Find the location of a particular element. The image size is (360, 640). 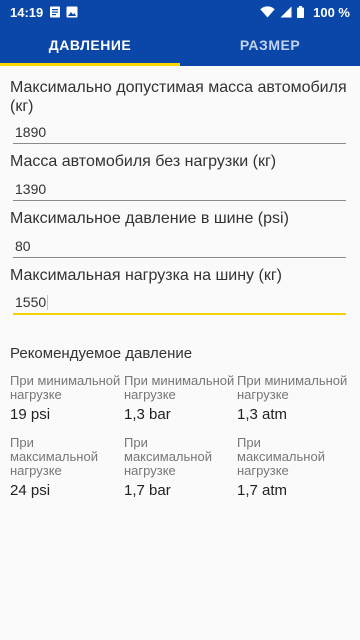

result-value: 1,7 atm is located at coordinates (262, 490).